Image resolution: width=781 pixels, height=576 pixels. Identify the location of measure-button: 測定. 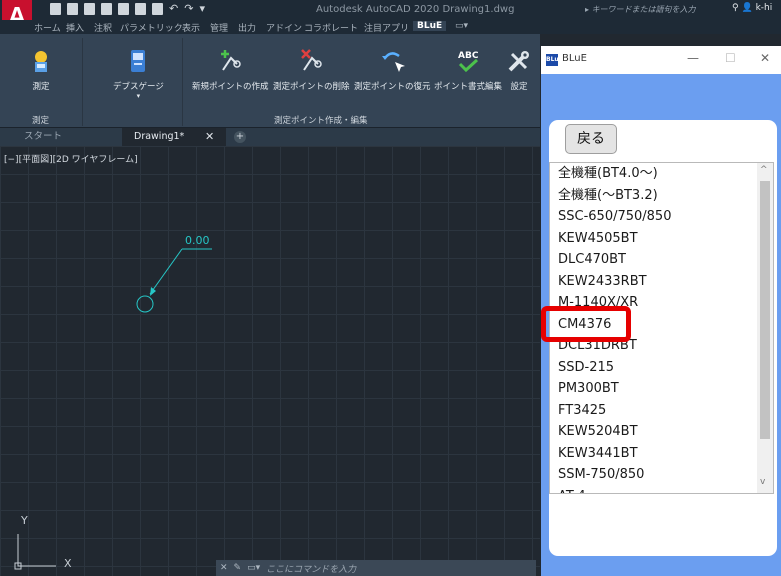
(41, 70).